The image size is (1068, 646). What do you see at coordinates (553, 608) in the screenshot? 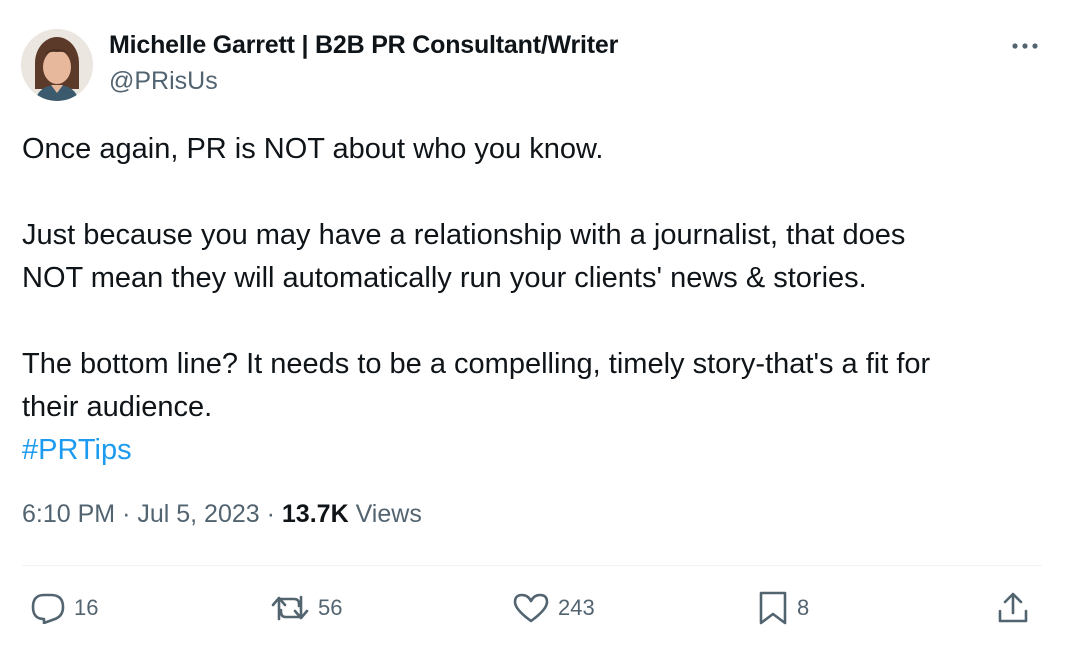
I see `like-button: 243` at bounding box center [553, 608].